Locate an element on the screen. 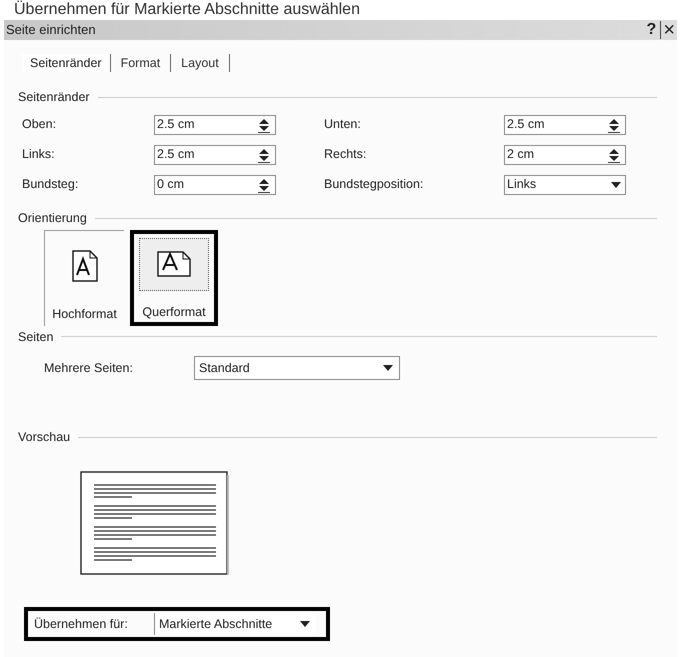  dropdown-field: Standard is located at coordinates (297, 368).